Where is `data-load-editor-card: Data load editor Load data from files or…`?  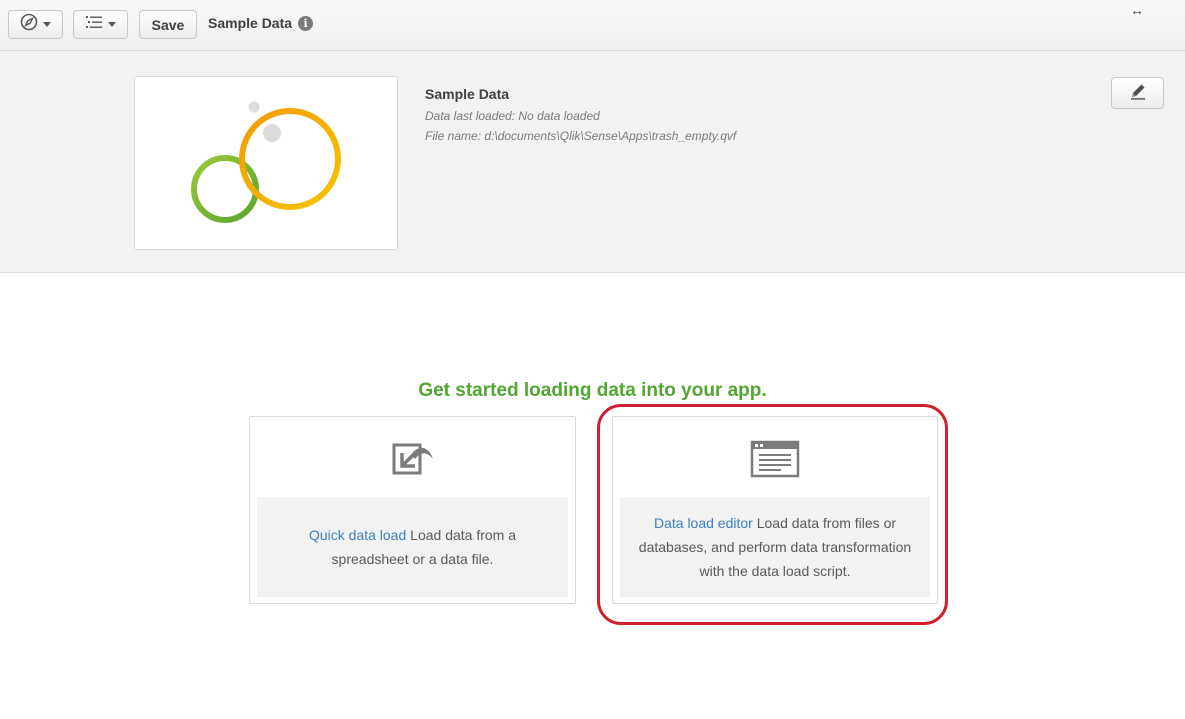 data-load-editor-card: Data load editor Load data from files or… is located at coordinates (775, 510).